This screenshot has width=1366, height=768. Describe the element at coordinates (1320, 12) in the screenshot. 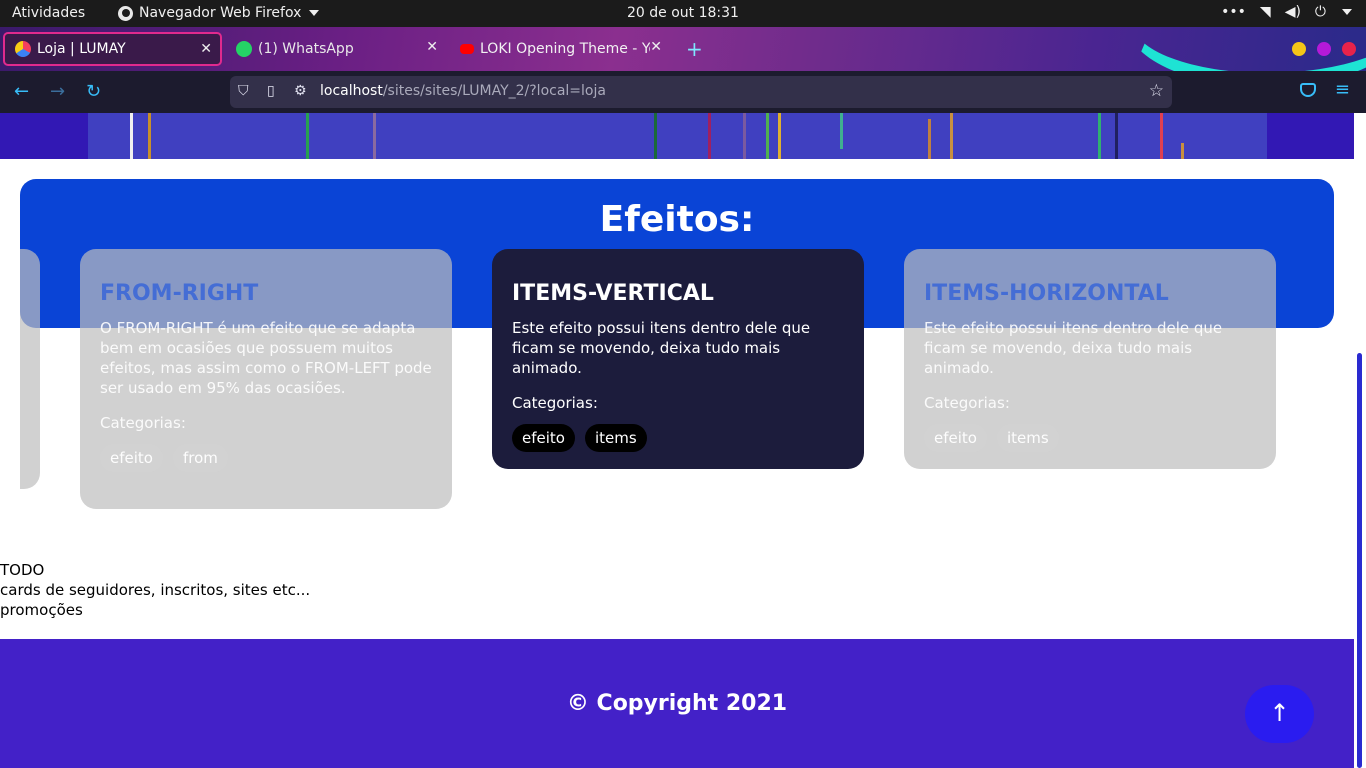

I see `power-icon: ⏻` at that location.